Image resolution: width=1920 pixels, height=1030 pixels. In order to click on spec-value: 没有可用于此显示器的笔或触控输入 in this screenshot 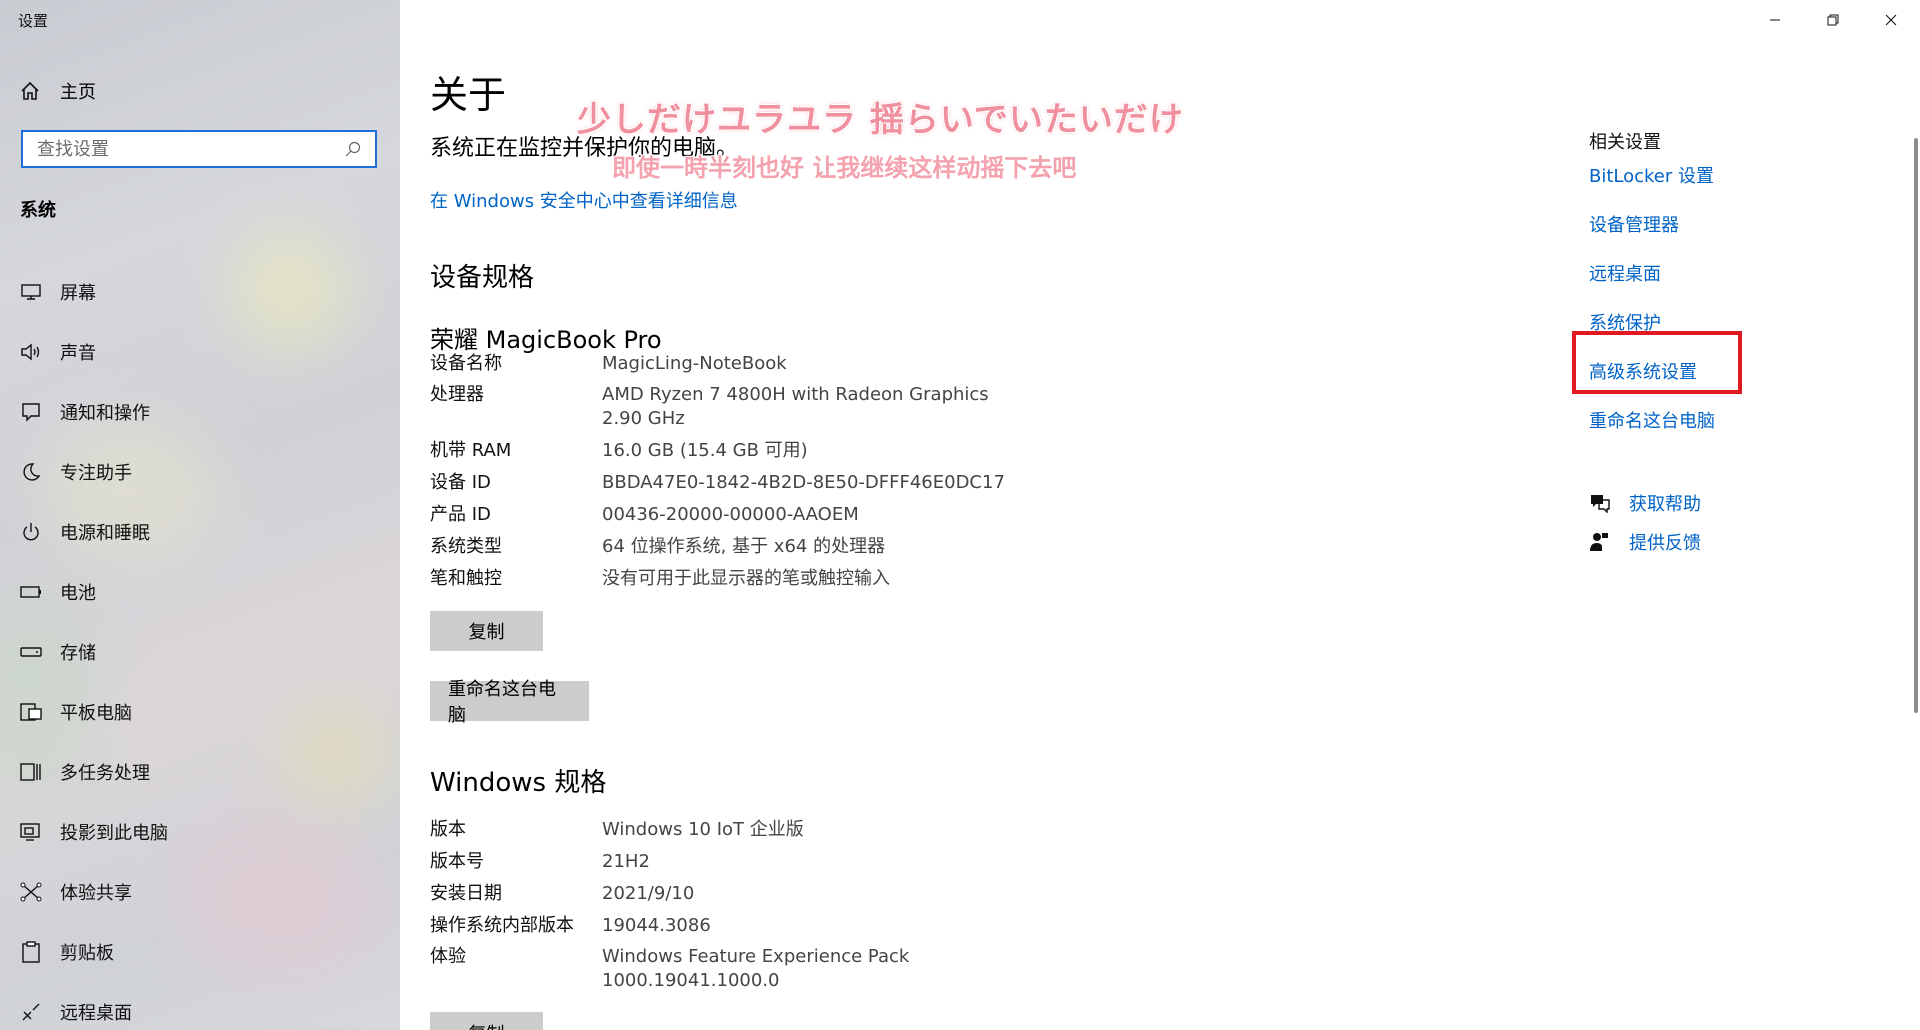, I will do `click(746, 578)`.